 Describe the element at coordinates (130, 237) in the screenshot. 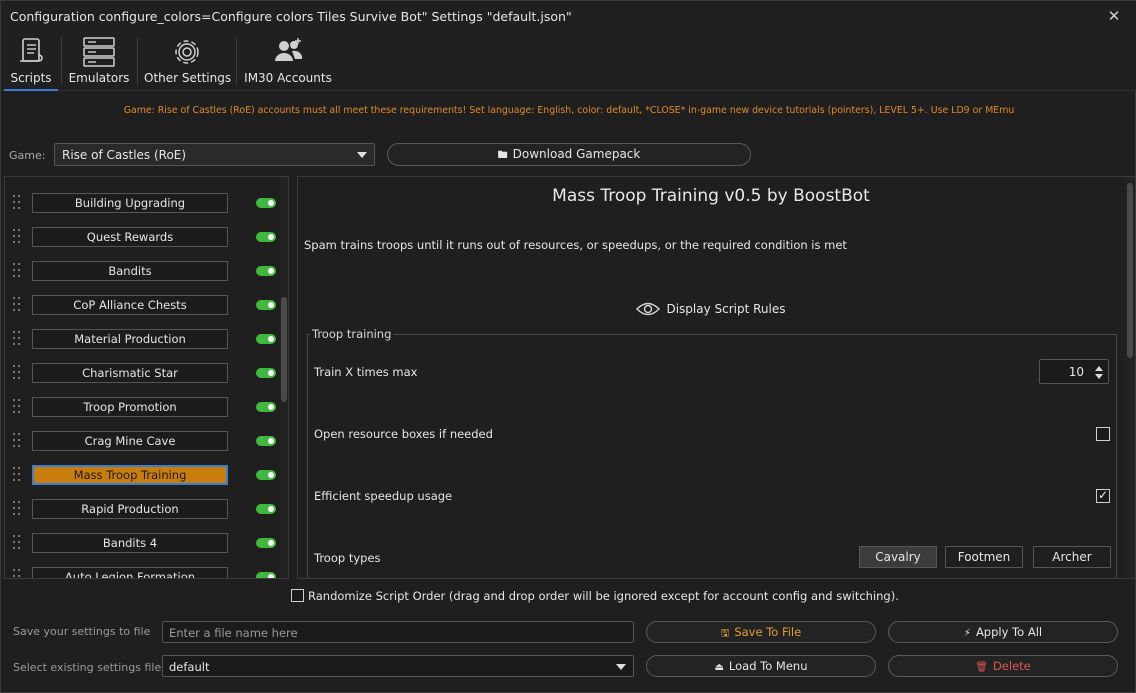

I see `script-button: Quest Rewards` at that location.